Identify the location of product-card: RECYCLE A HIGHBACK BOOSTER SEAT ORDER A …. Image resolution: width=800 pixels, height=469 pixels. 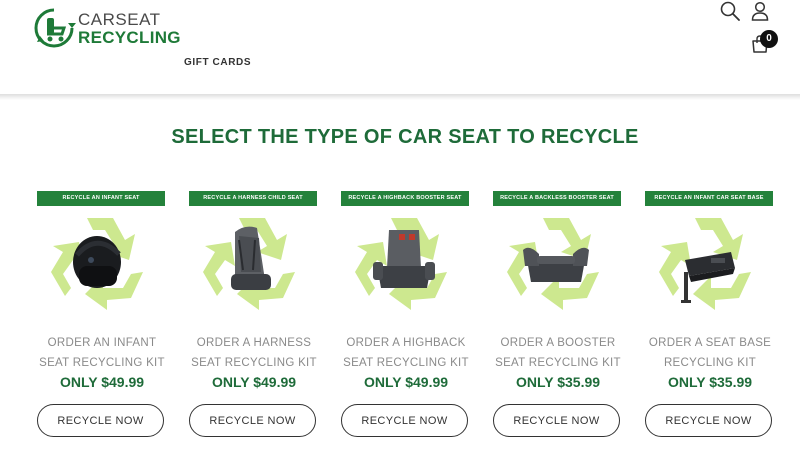
(411, 315).